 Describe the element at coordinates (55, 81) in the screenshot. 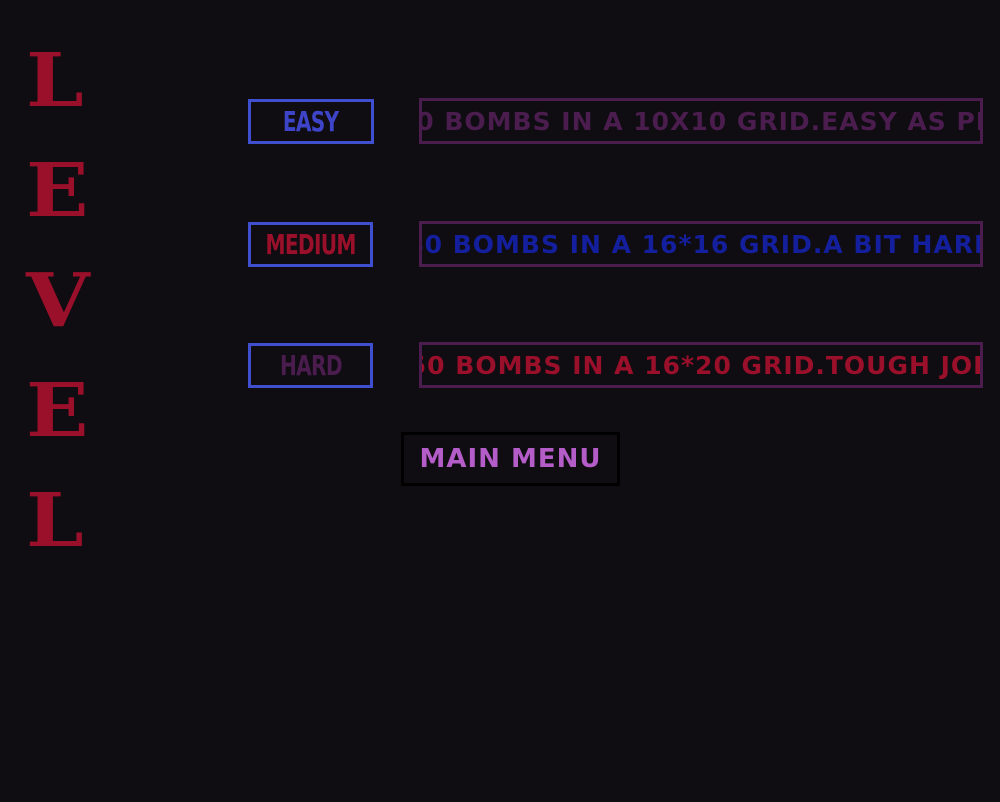

I see `title-letter-l: L` at that location.